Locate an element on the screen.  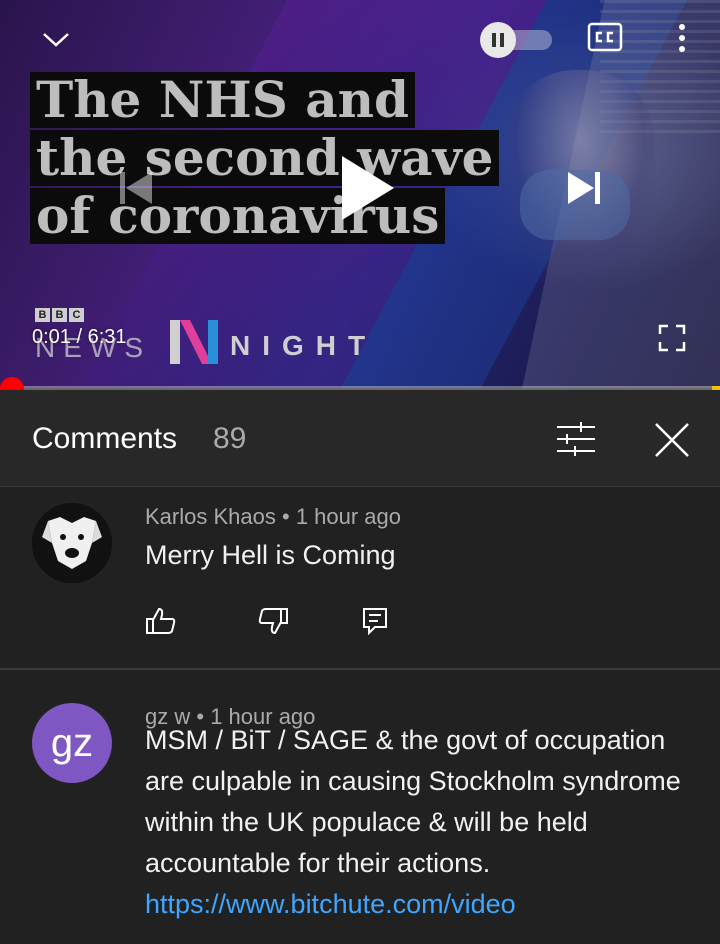
newsnight-n-icon is located at coordinates (194, 342).